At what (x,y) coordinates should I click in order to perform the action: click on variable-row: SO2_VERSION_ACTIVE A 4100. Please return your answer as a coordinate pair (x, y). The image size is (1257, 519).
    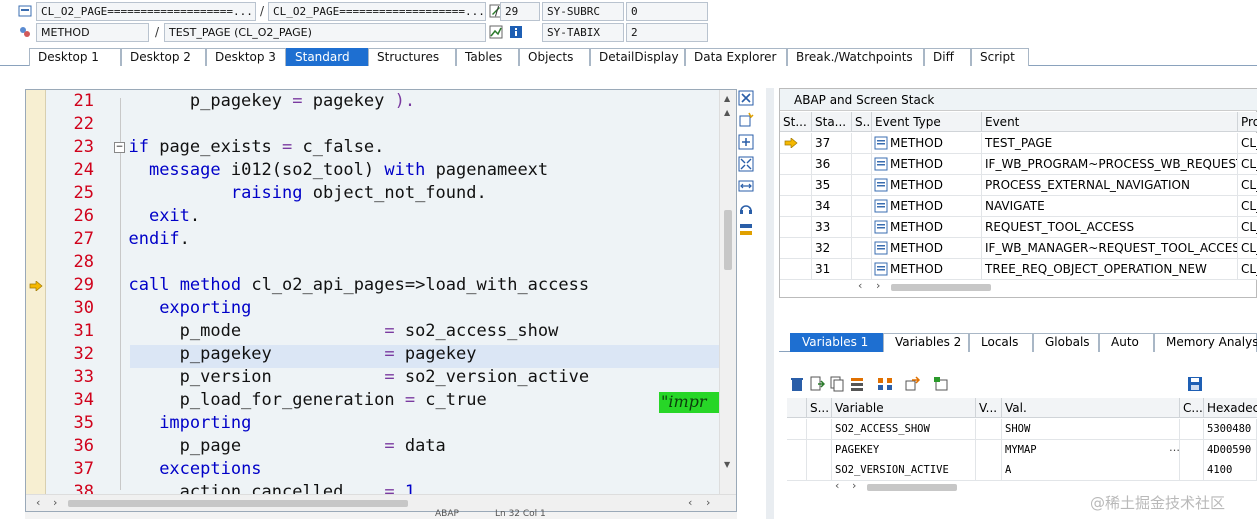
    Looking at the image, I should click on (1022, 470).